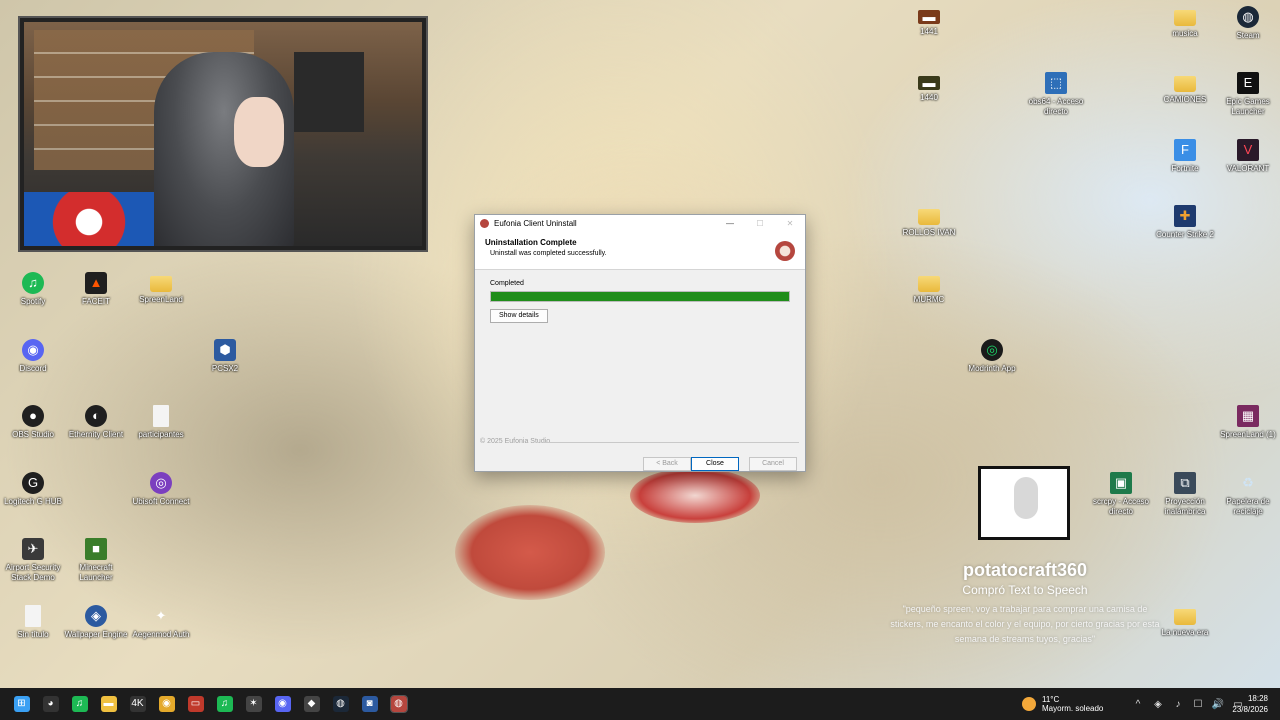 This screenshot has height=720, width=1280. What do you see at coordinates (1185, 632) in the screenshot?
I see `desktop-icon-label: La nueva era` at bounding box center [1185, 632].